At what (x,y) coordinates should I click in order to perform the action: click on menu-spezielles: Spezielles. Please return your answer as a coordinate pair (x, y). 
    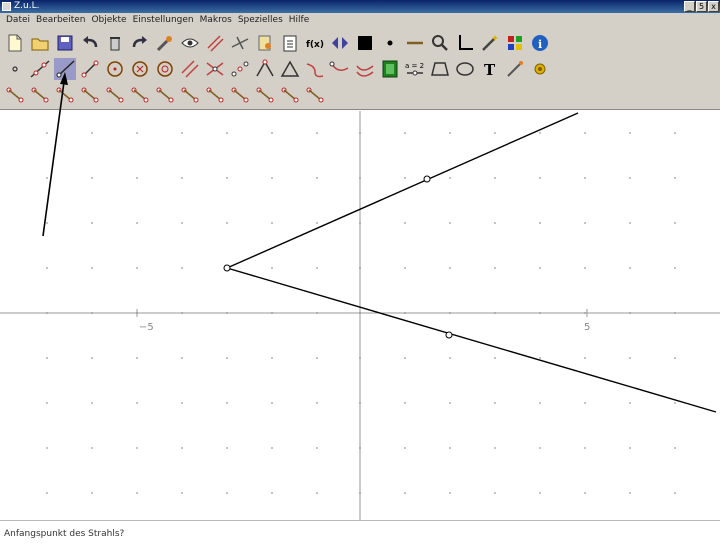
    Looking at the image, I should click on (260, 20).